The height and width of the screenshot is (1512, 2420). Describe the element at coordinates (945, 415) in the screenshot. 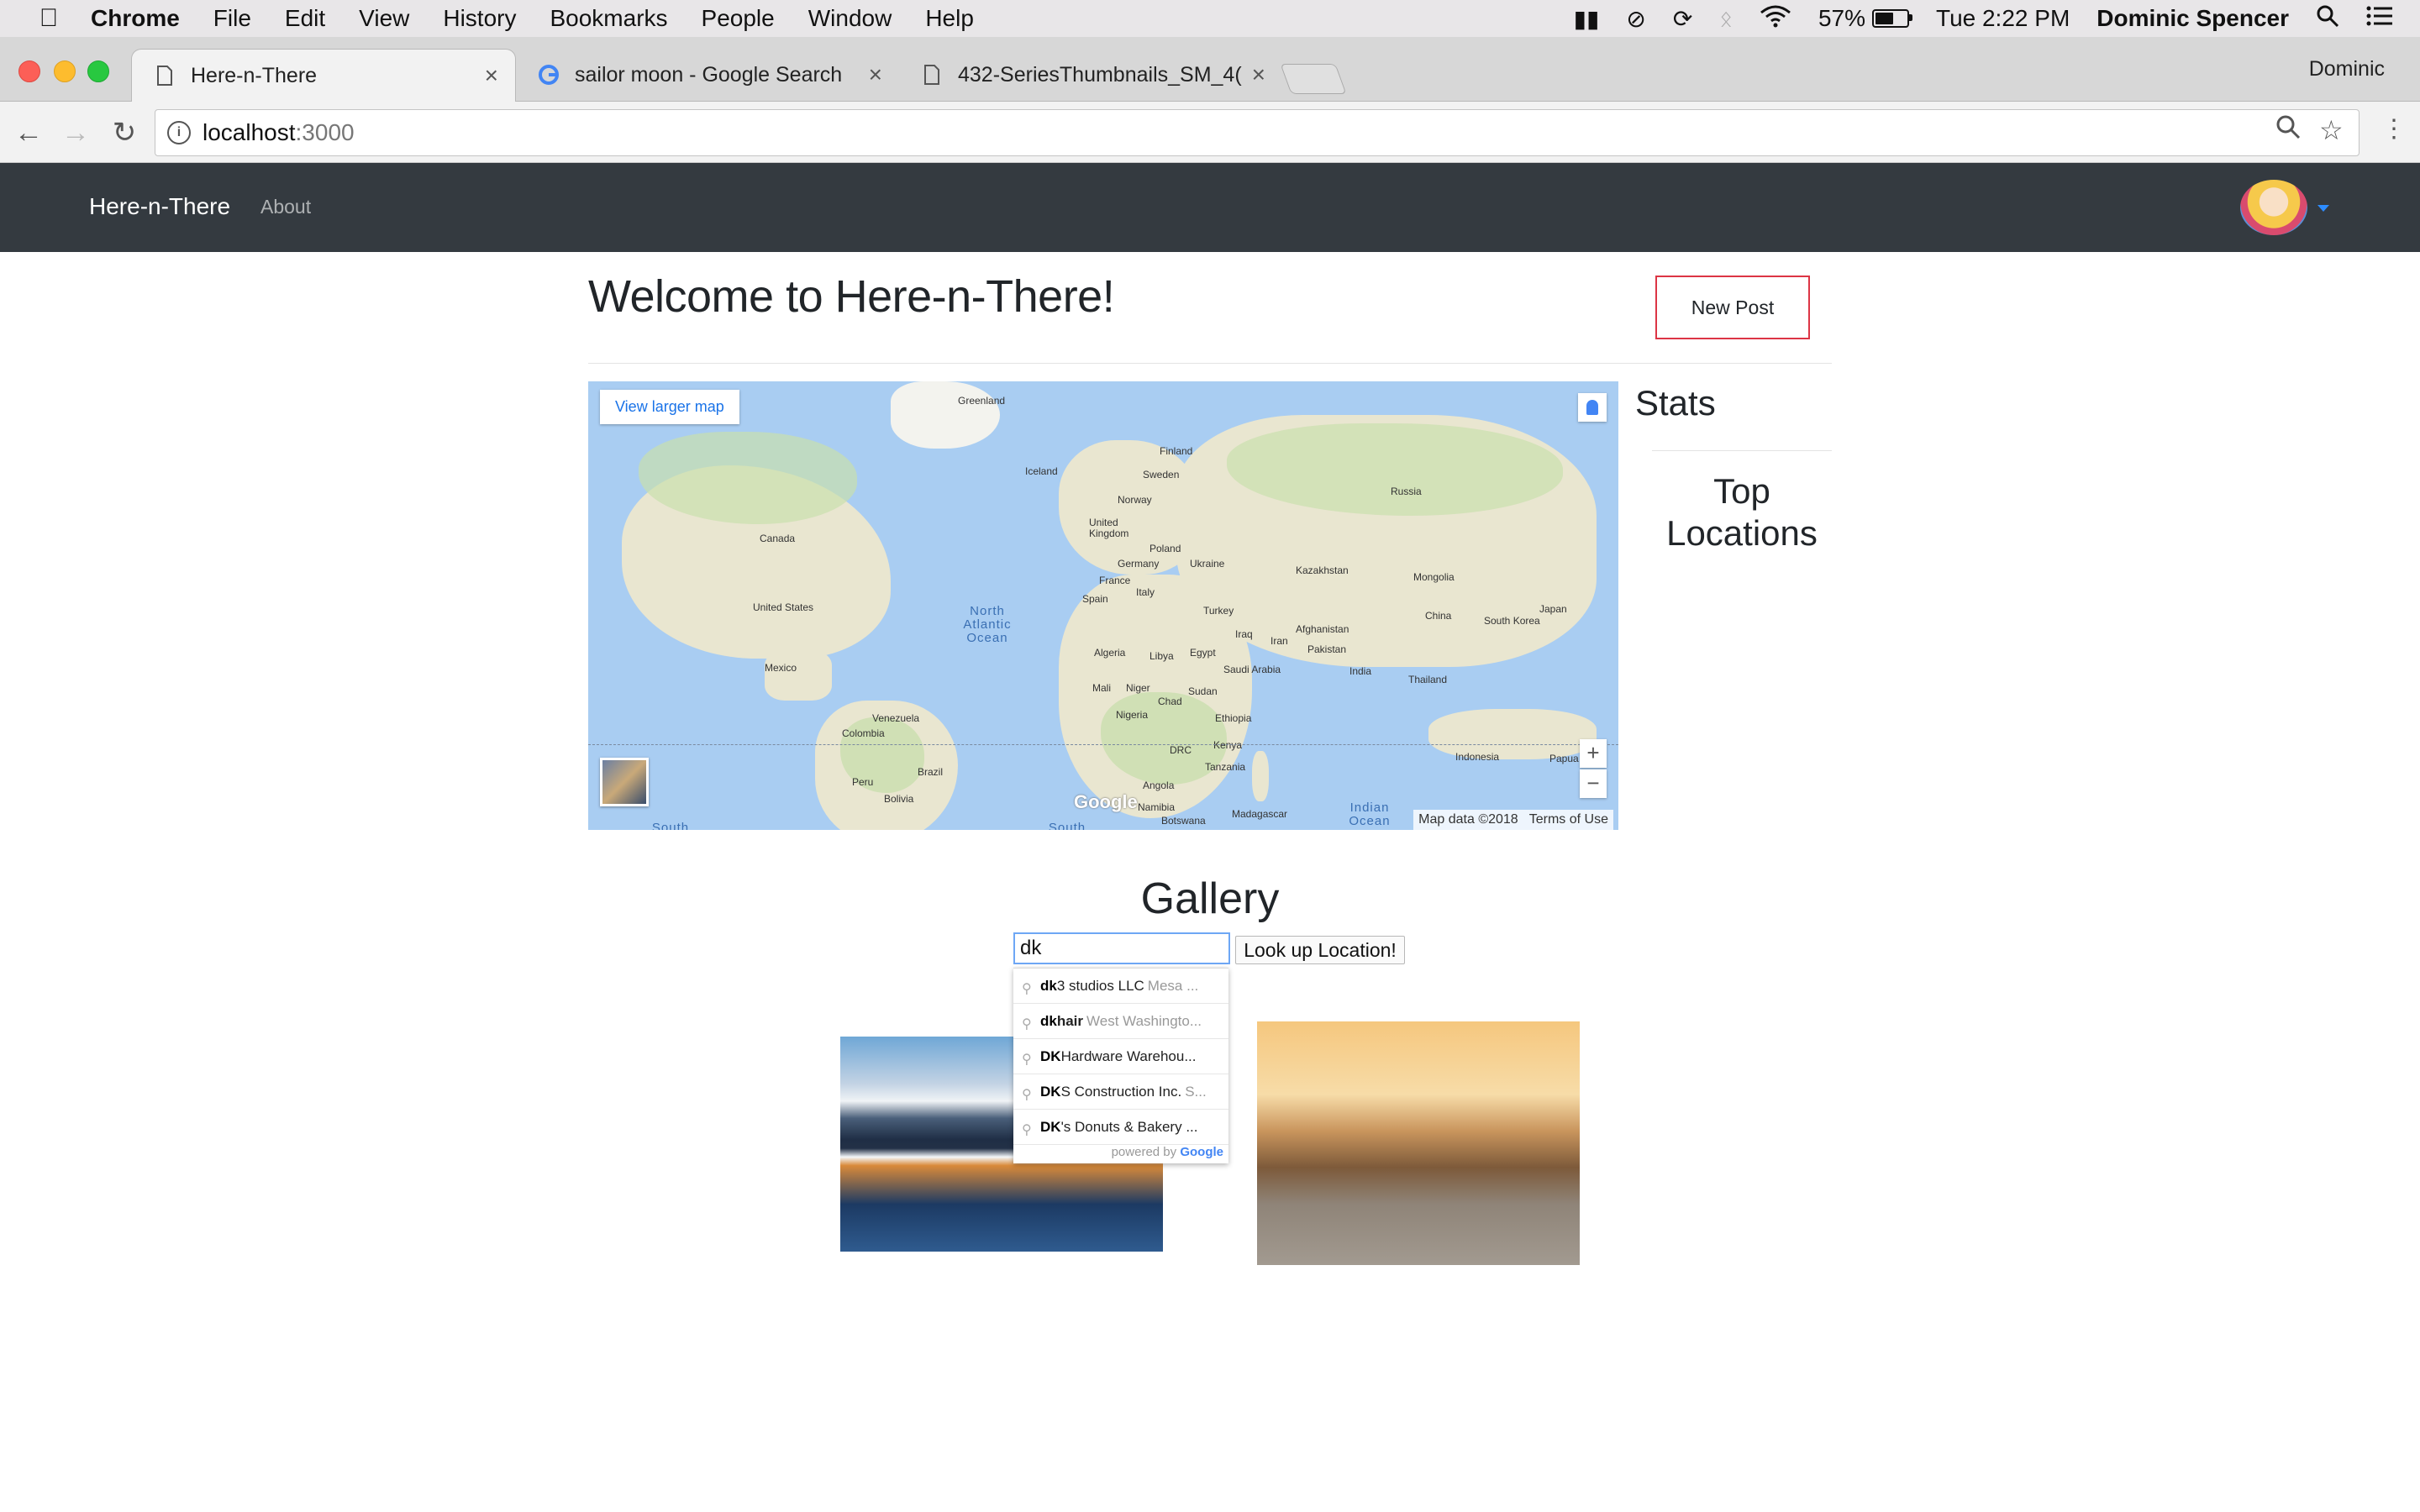

I see `map-land-greenland` at that location.